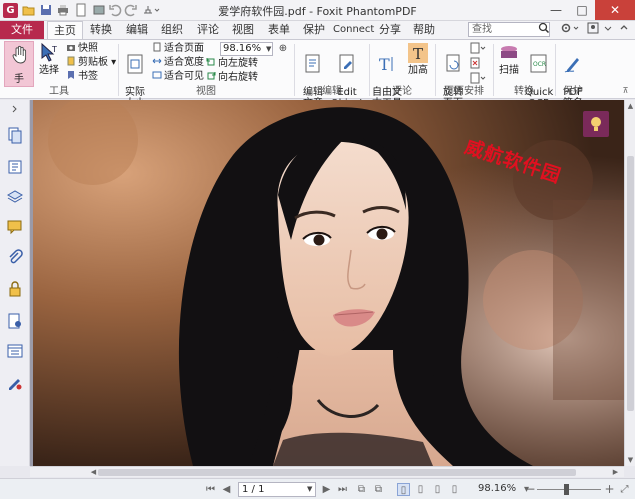  What do you see at coordinates (22, 30) in the screenshot?
I see `tab-file: 文件` at bounding box center [22, 30].